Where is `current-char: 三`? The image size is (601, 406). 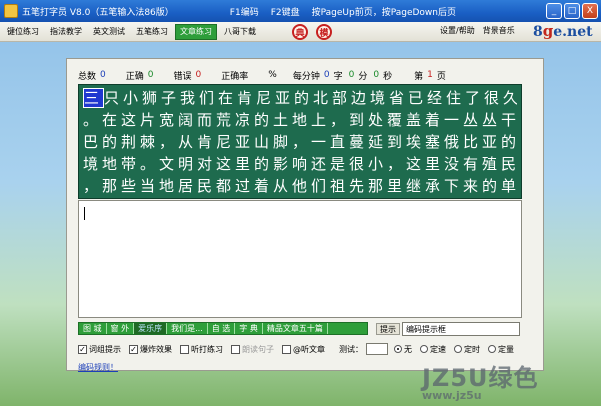
current-char: 三 is located at coordinates (94, 98).